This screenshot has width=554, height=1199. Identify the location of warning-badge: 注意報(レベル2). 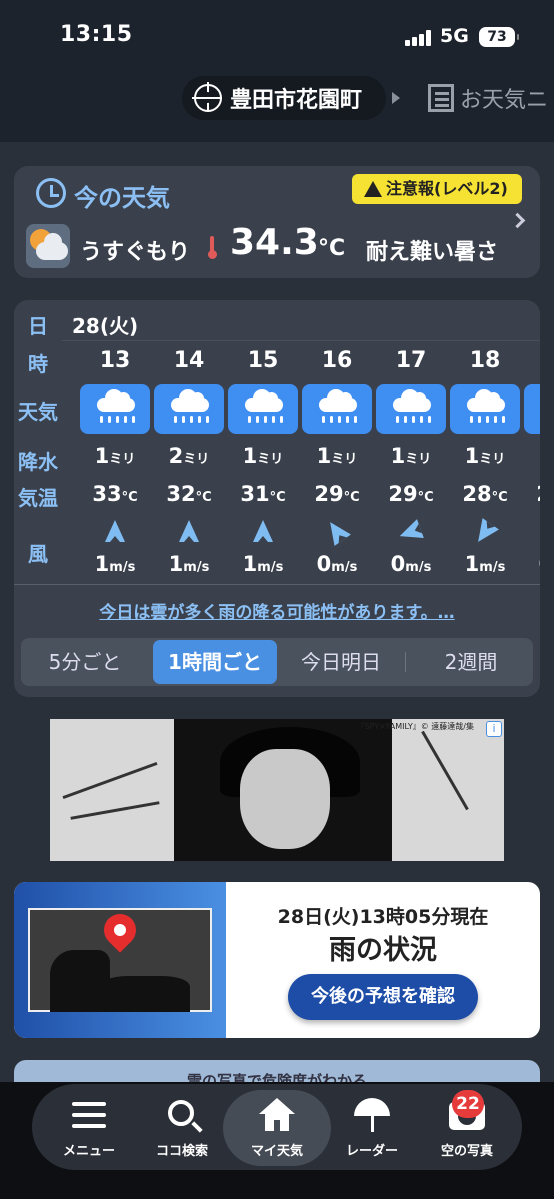
(437, 189).